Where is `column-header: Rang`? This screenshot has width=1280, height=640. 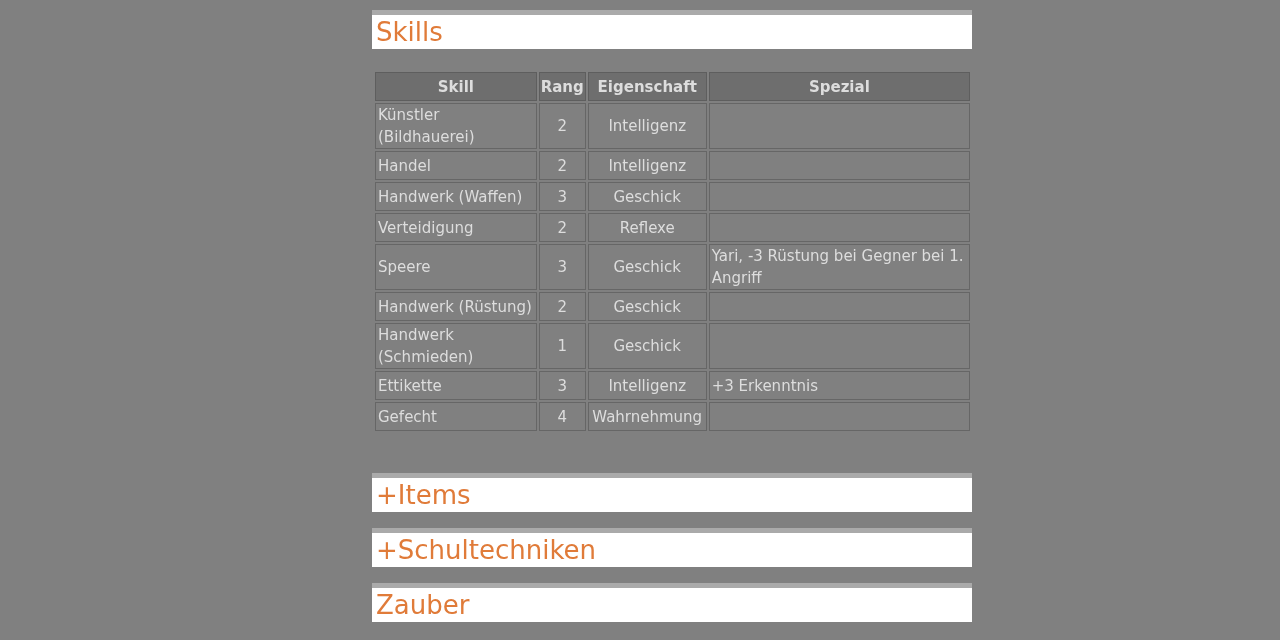 column-header: Rang is located at coordinates (562, 86).